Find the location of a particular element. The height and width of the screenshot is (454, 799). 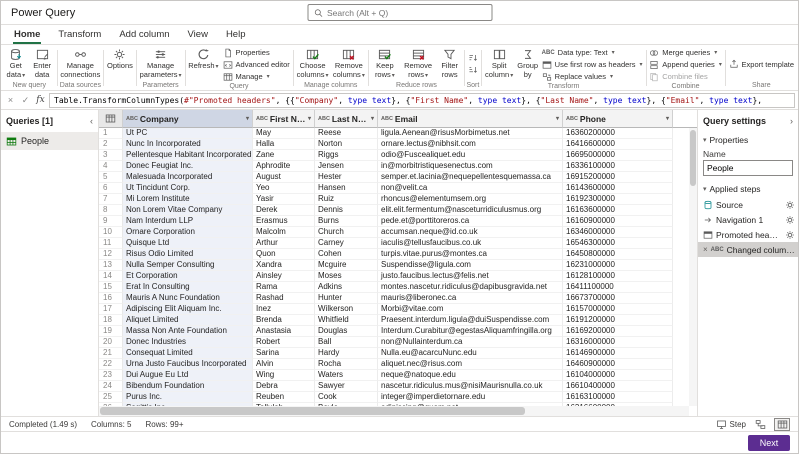

cell: Wilkerson is located at coordinates (346, 309).